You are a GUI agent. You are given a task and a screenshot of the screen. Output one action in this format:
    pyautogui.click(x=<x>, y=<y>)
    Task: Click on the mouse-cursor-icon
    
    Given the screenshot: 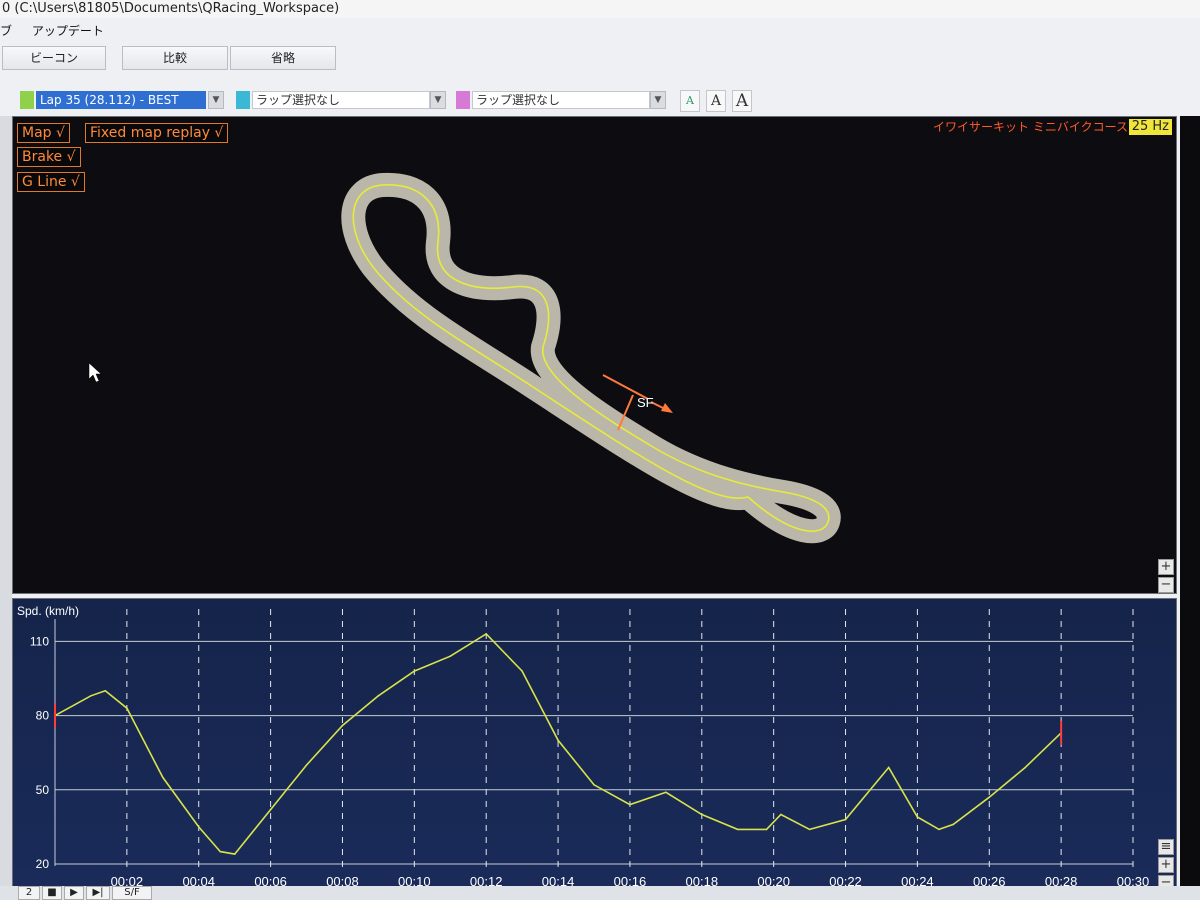 What is the action you would take?
    pyautogui.click(x=95, y=372)
    